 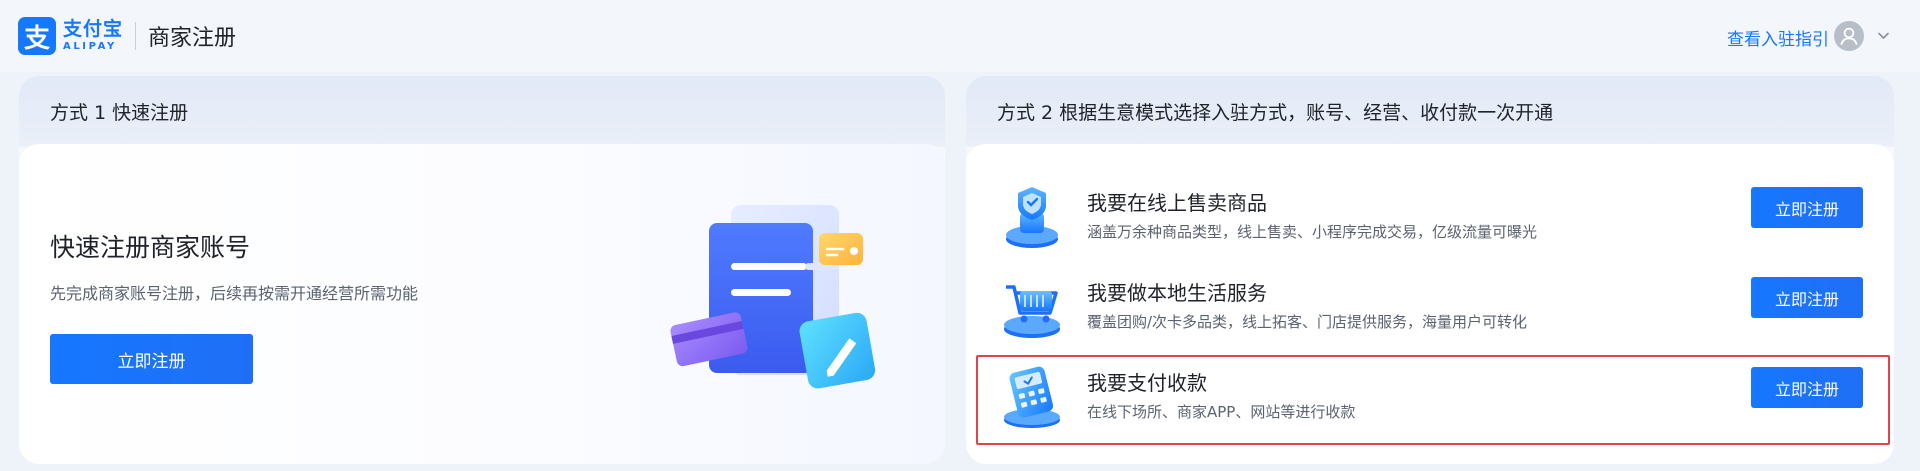 What do you see at coordinates (1807, 387) in the screenshot?
I see `register-payment-collection-button: 立即注册` at bounding box center [1807, 387].